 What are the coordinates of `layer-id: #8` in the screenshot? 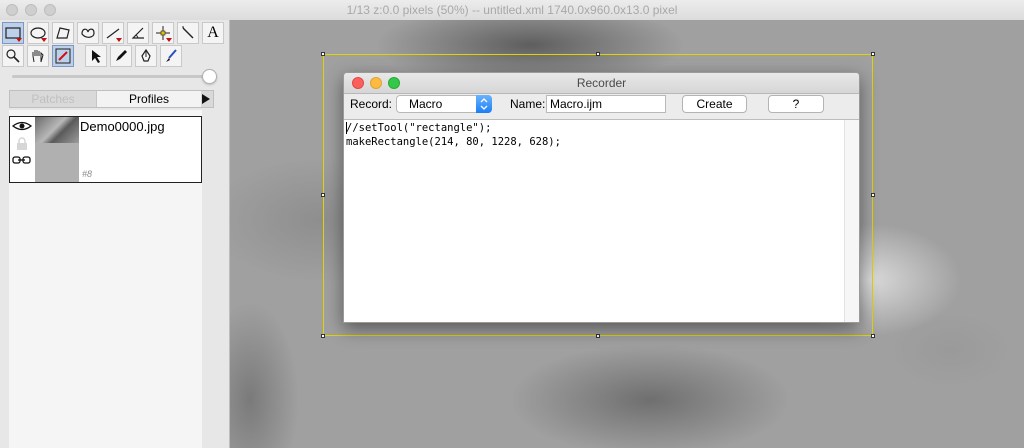 It's located at (87, 174).